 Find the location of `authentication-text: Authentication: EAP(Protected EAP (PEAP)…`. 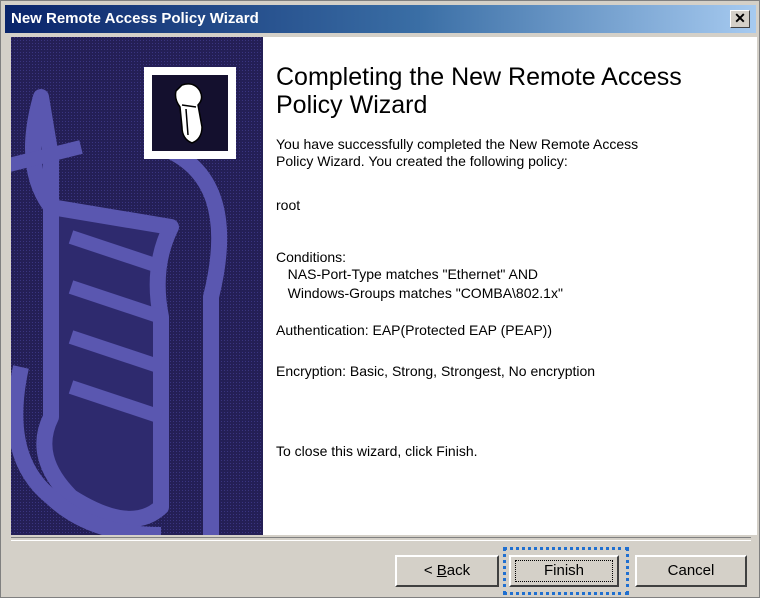

authentication-text: Authentication: EAP(Protected EAP (PEAP)… is located at coordinates (414, 330).